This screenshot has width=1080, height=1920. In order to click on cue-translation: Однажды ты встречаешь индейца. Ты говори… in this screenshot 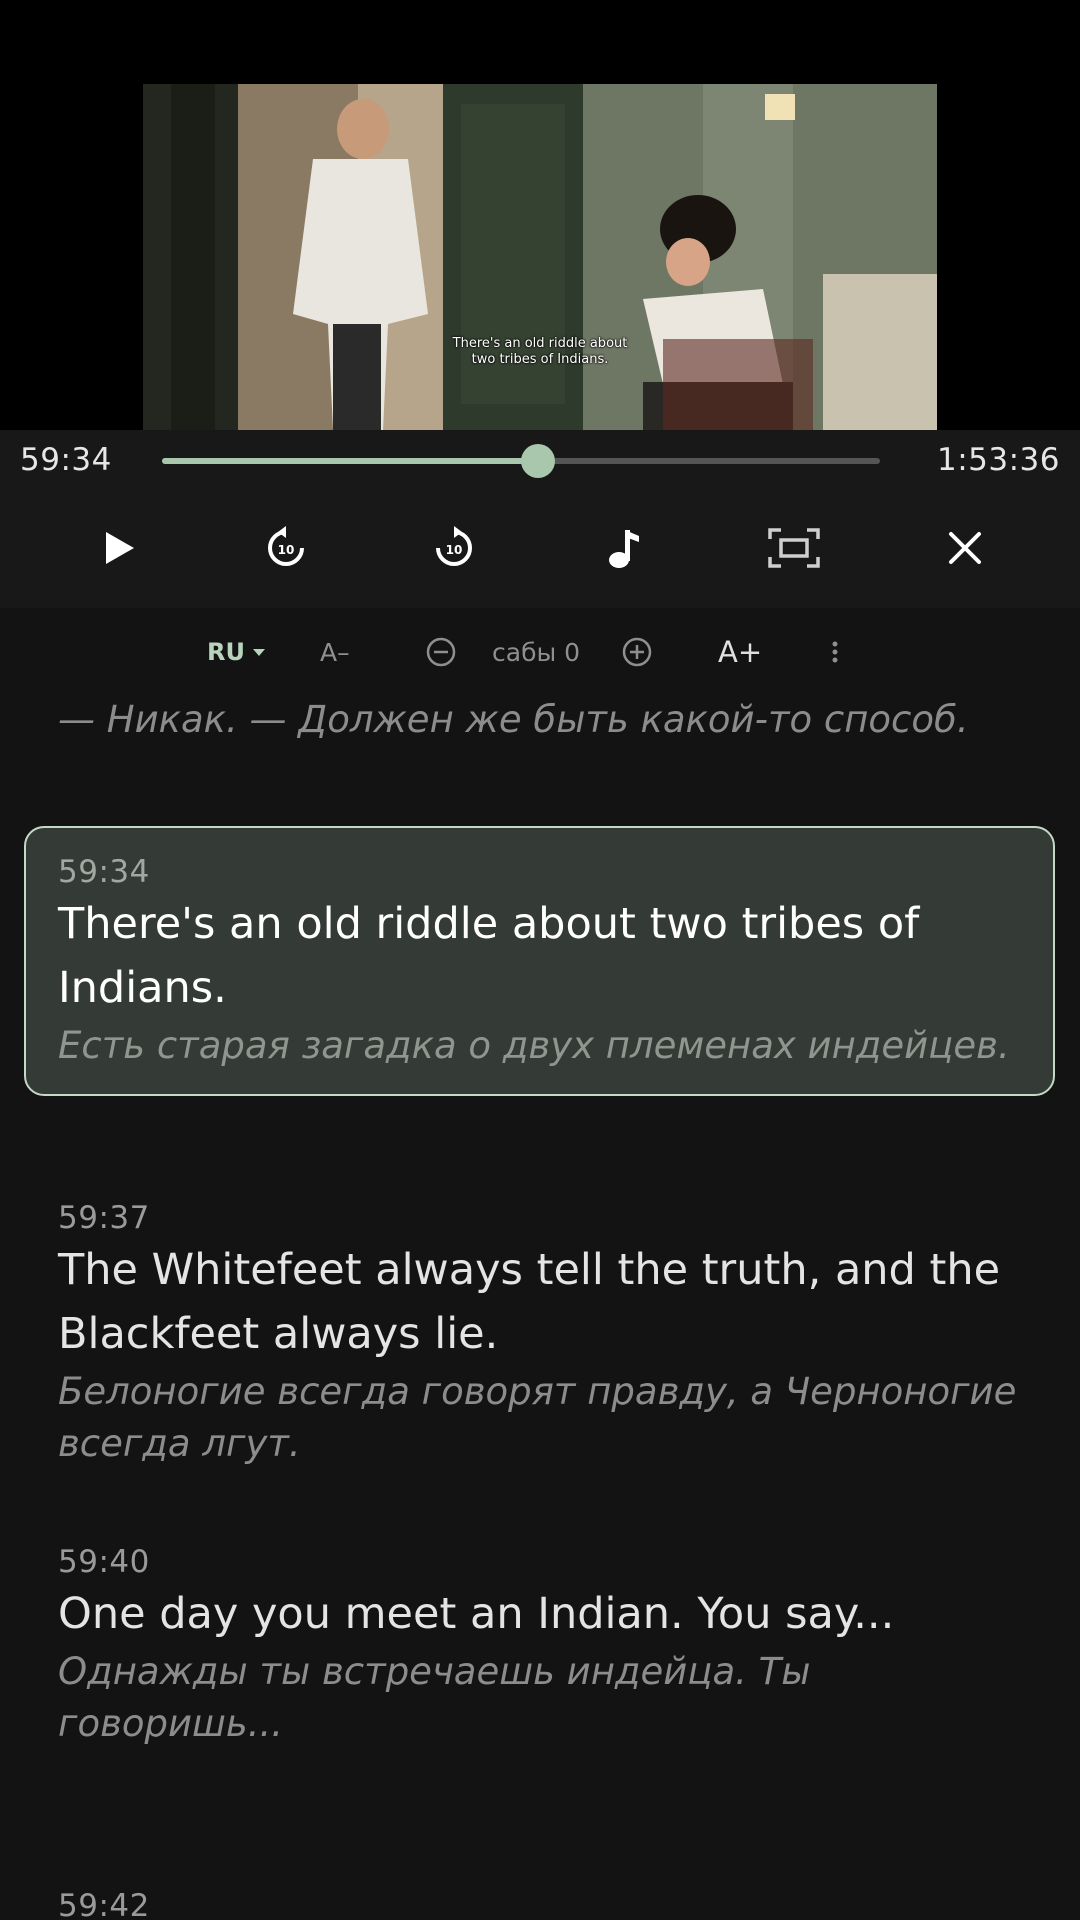, I will do `click(434, 1697)`.